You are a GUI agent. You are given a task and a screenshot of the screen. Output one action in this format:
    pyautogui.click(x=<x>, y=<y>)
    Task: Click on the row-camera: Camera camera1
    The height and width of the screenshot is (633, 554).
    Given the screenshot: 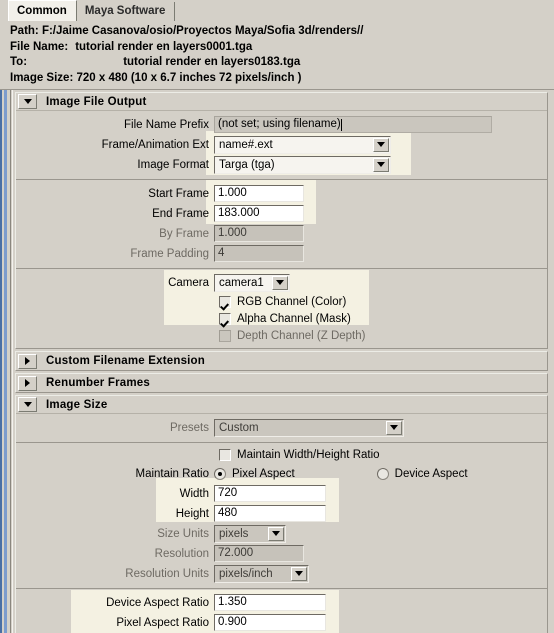 What is the action you would take?
    pyautogui.click(x=281, y=282)
    